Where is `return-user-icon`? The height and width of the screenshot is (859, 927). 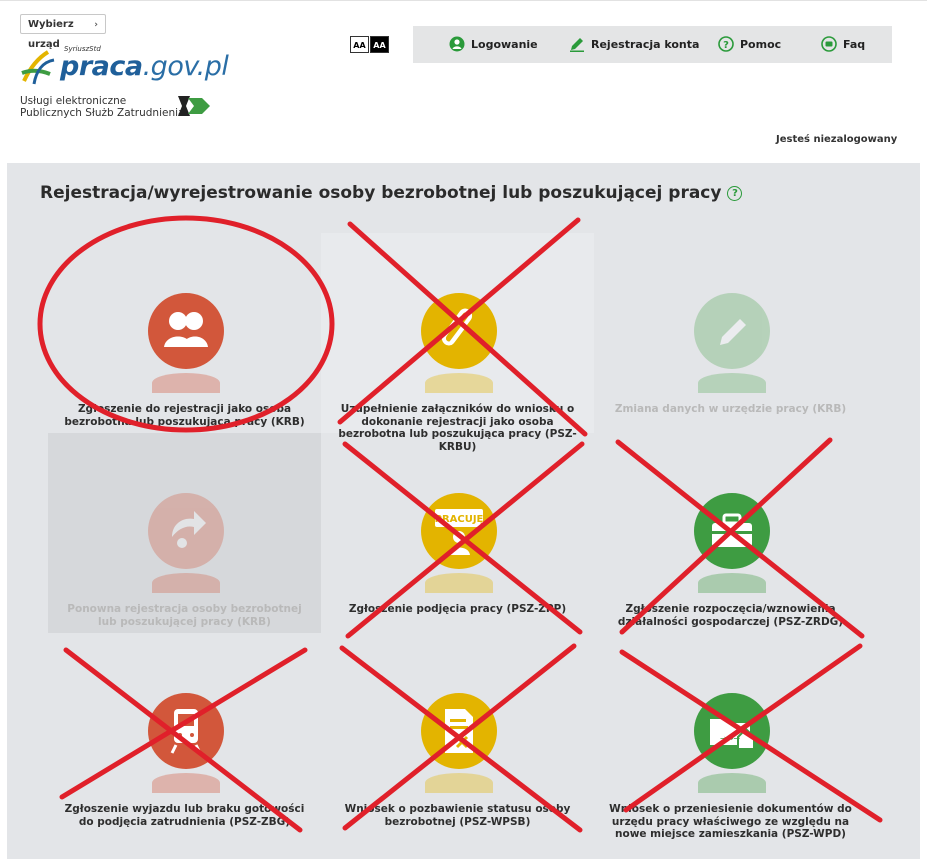 return-user-icon is located at coordinates (186, 531).